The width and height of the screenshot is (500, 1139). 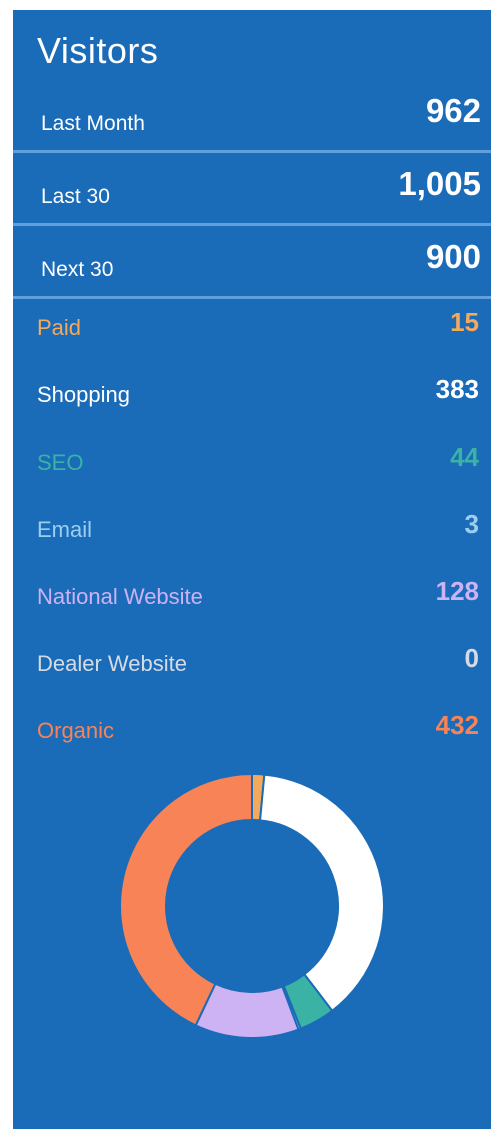 What do you see at coordinates (252, 327) in the screenshot?
I see `source-row-paid: Paid 15` at bounding box center [252, 327].